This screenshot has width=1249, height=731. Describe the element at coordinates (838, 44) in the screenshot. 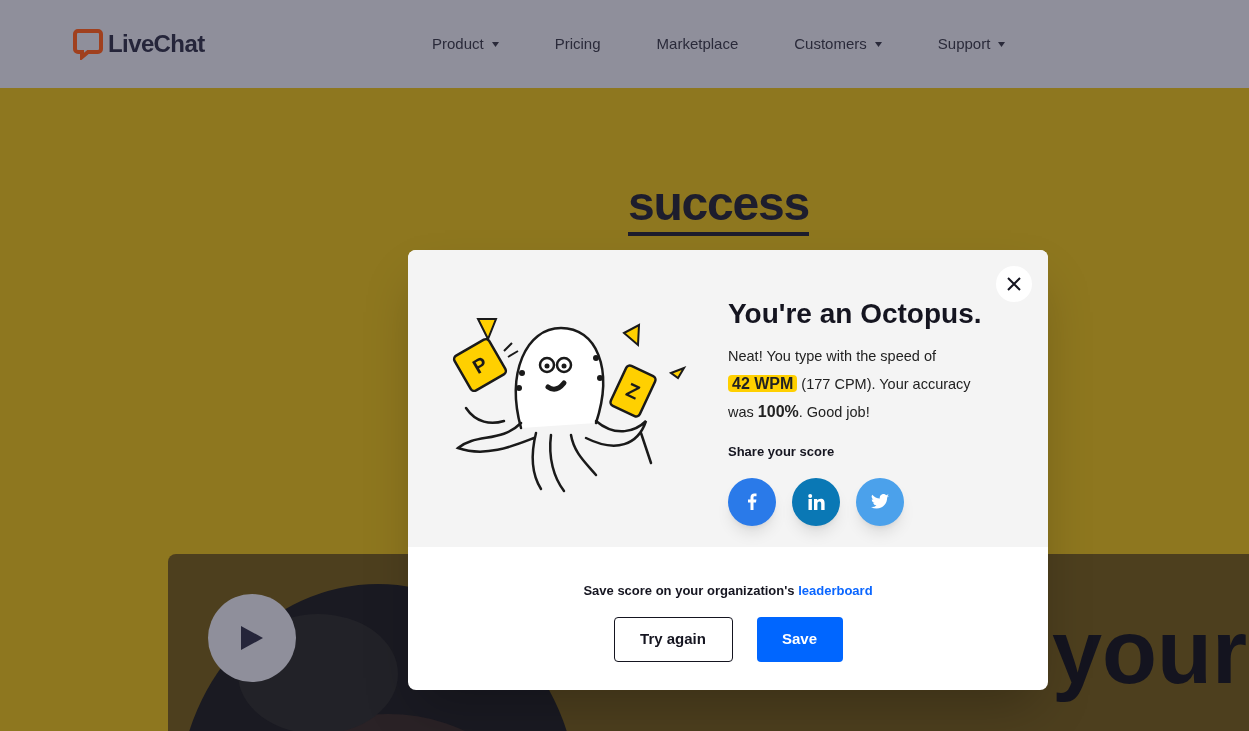

I see `nav-link: Customers` at that location.